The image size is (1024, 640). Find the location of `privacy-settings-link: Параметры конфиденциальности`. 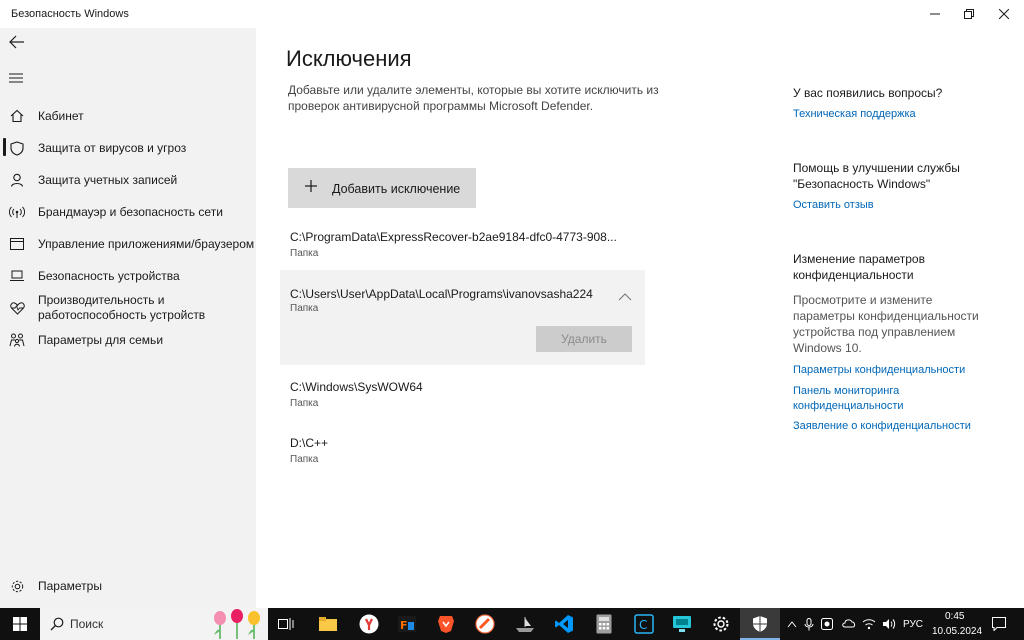

privacy-settings-link: Параметры конфиденциальности is located at coordinates (893, 370).